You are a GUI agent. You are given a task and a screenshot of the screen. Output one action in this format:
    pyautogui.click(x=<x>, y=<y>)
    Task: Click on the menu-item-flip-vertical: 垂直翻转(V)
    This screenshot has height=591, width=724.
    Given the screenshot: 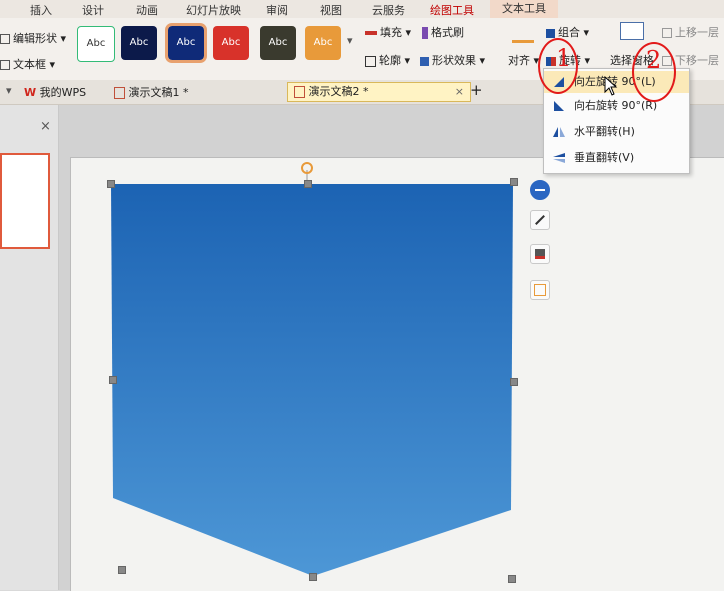 What is the action you would take?
    pyautogui.click(x=616, y=158)
    